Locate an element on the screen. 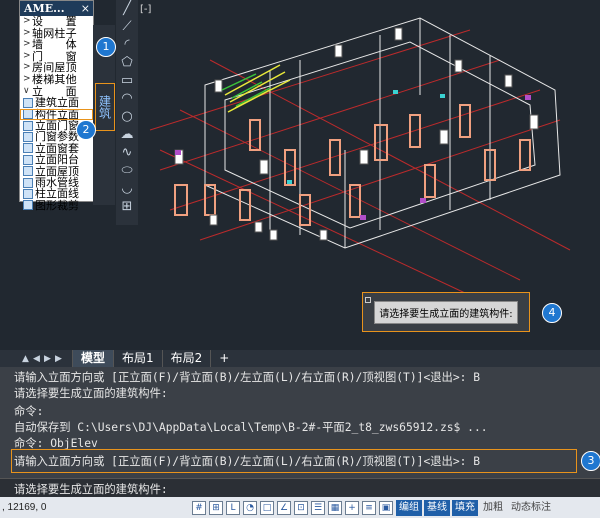  elevation-icon is located at coordinates (28, 102).